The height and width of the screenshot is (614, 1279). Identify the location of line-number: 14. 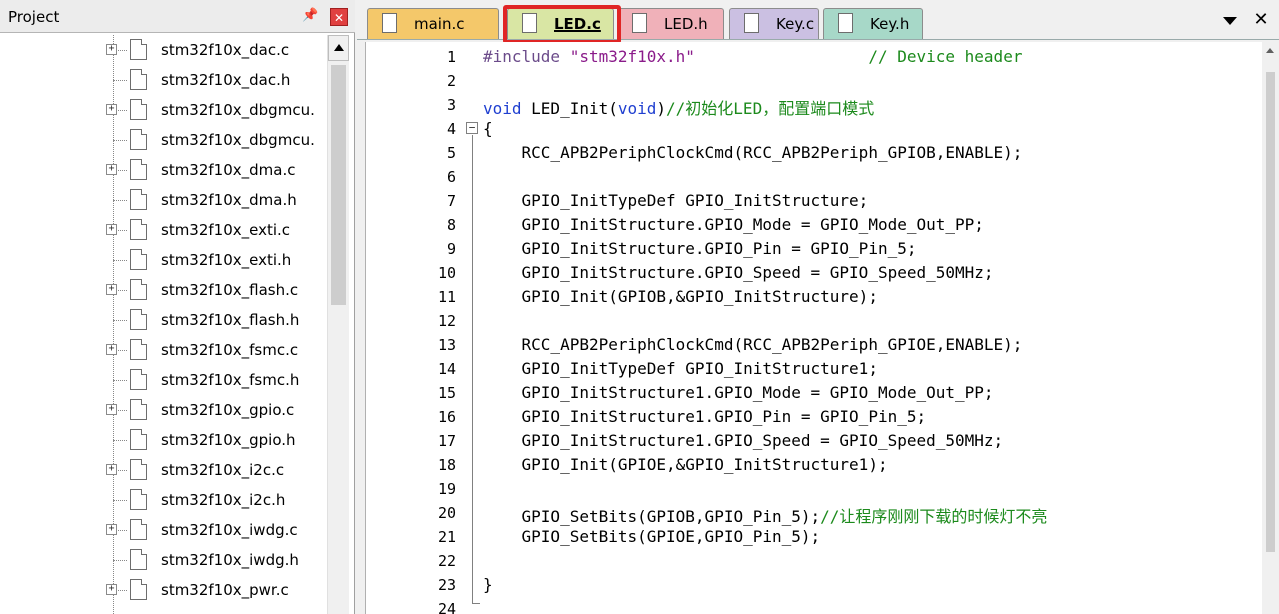
(446, 369).